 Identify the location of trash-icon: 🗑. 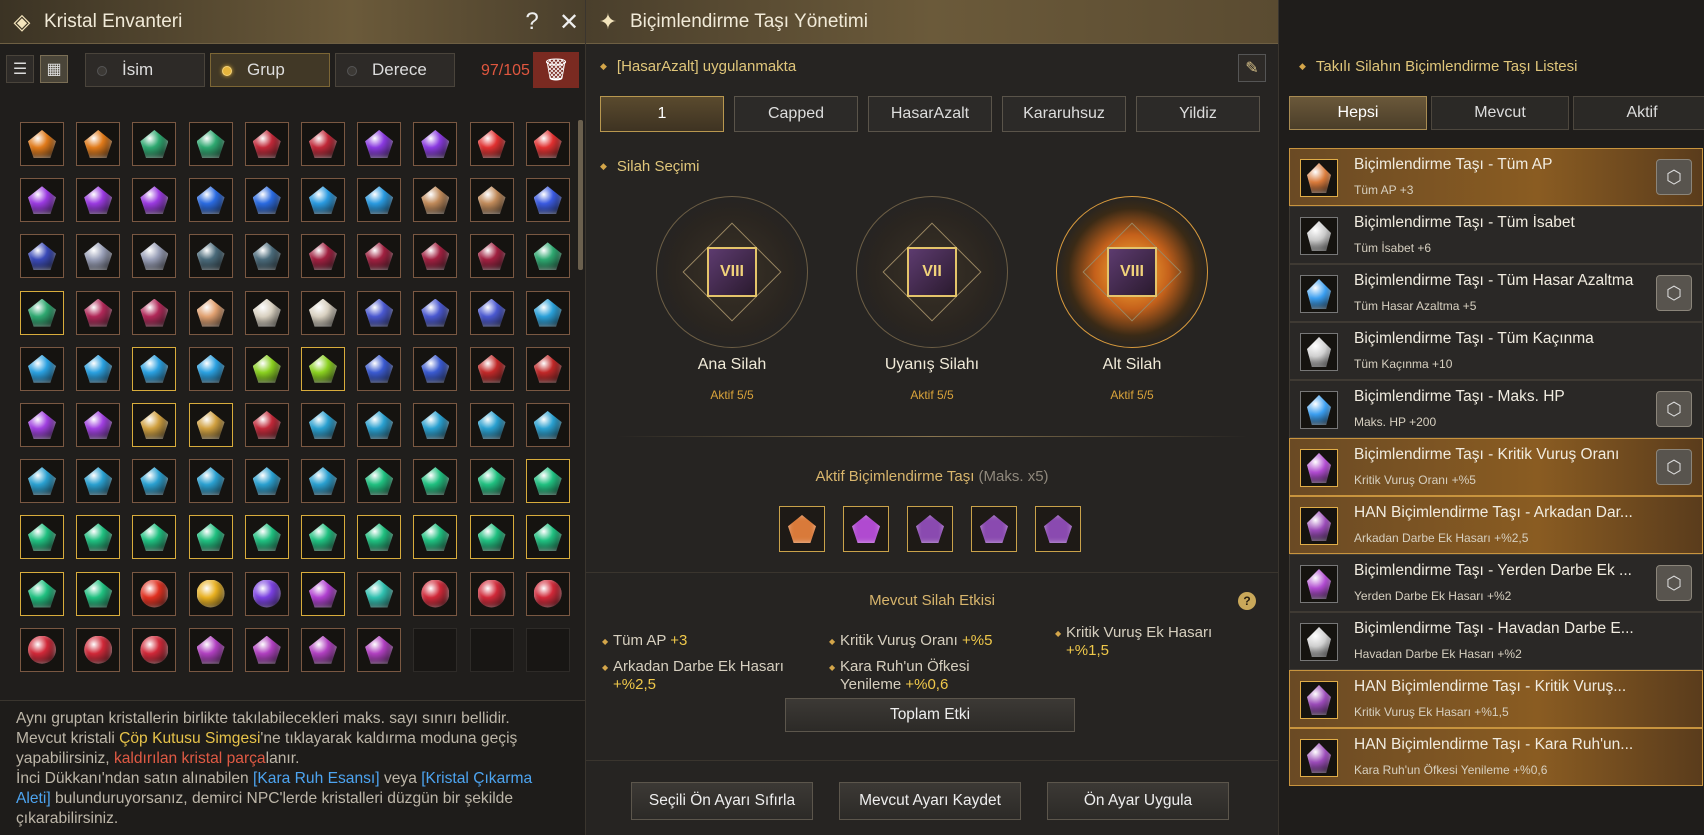
(556, 70).